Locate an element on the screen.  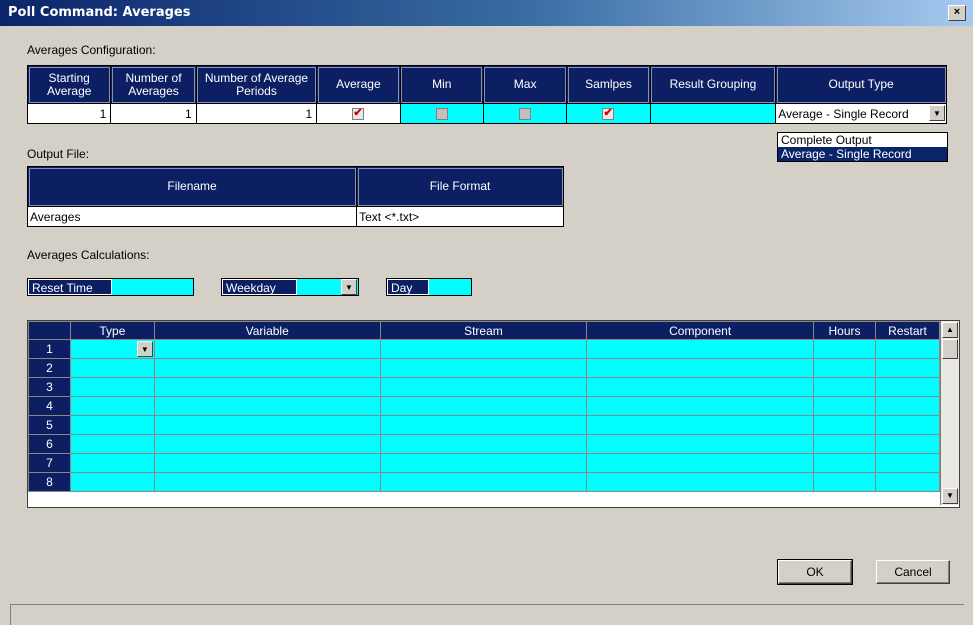
header-stream: Stream is located at coordinates (483, 330).